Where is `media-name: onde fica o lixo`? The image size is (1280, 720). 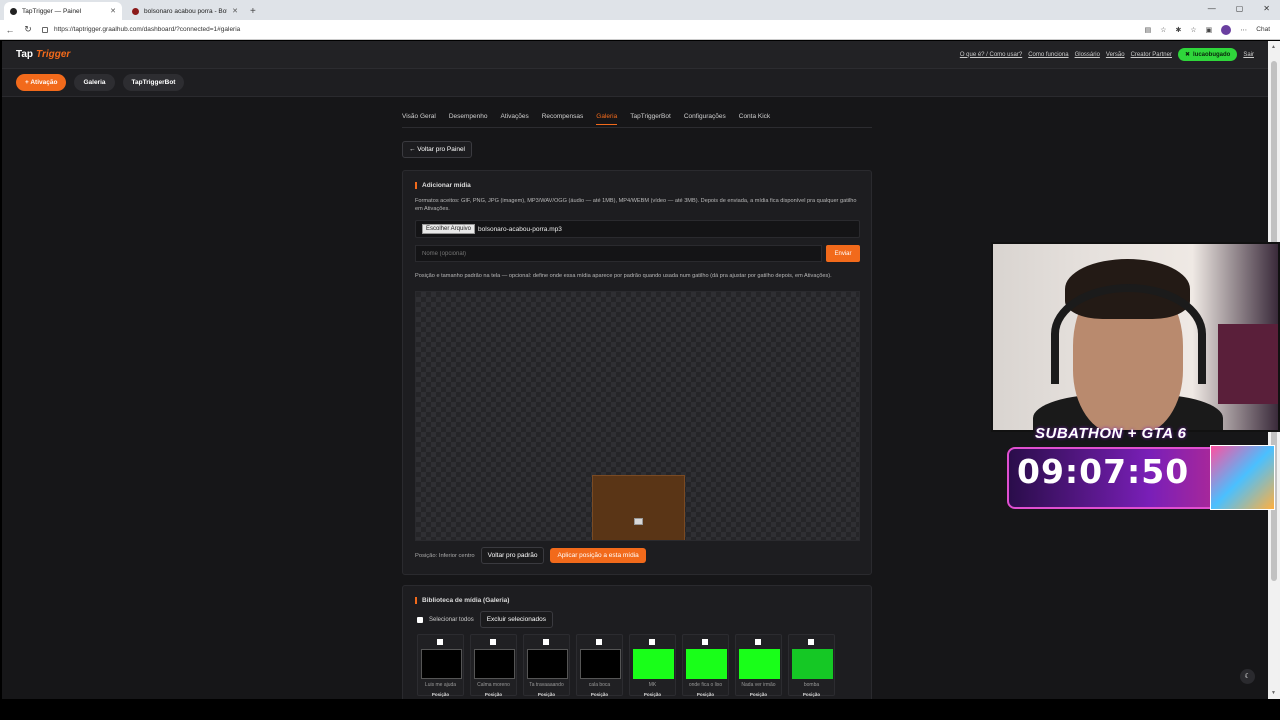 media-name: onde fica o lixo is located at coordinates (705, 685).